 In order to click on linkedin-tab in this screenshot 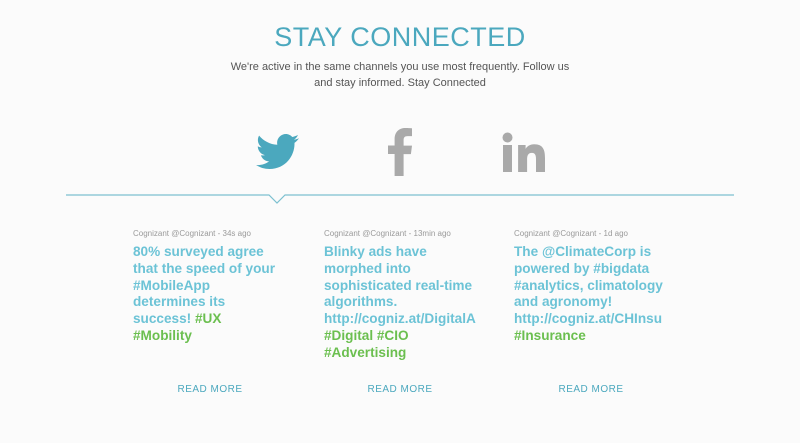, I will do `click(524, 152)`.